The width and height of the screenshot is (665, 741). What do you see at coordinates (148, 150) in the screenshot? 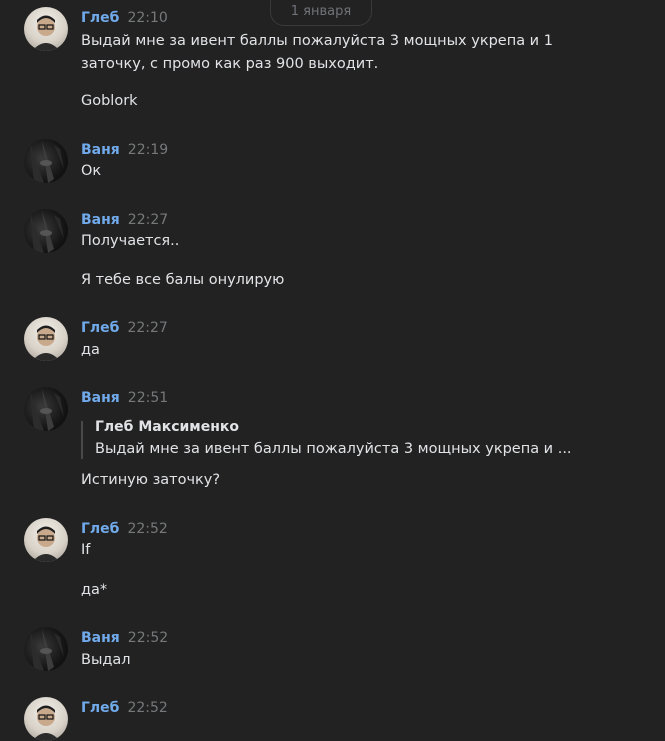
I see `message-time: 22:19` at bounding box center [148, 150].